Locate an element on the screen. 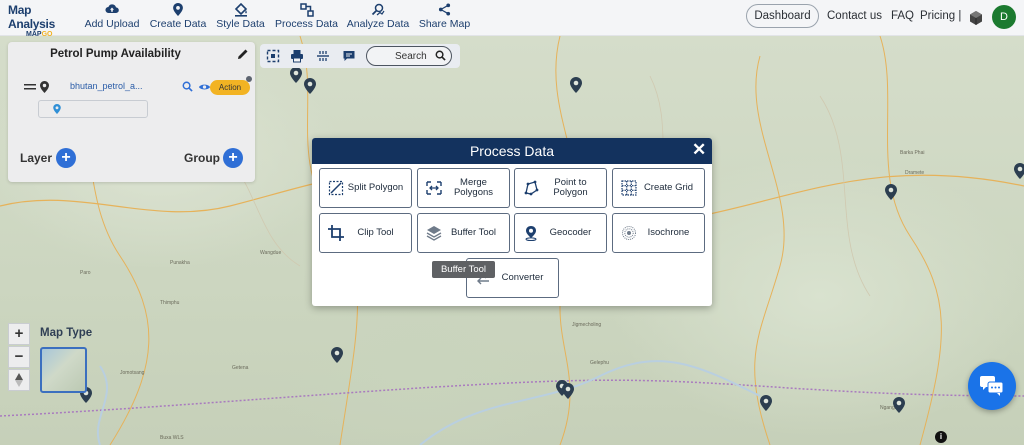 This screenshot has height=445, width=1024. map-place-label: Getena is located at coordinates (240, 368).